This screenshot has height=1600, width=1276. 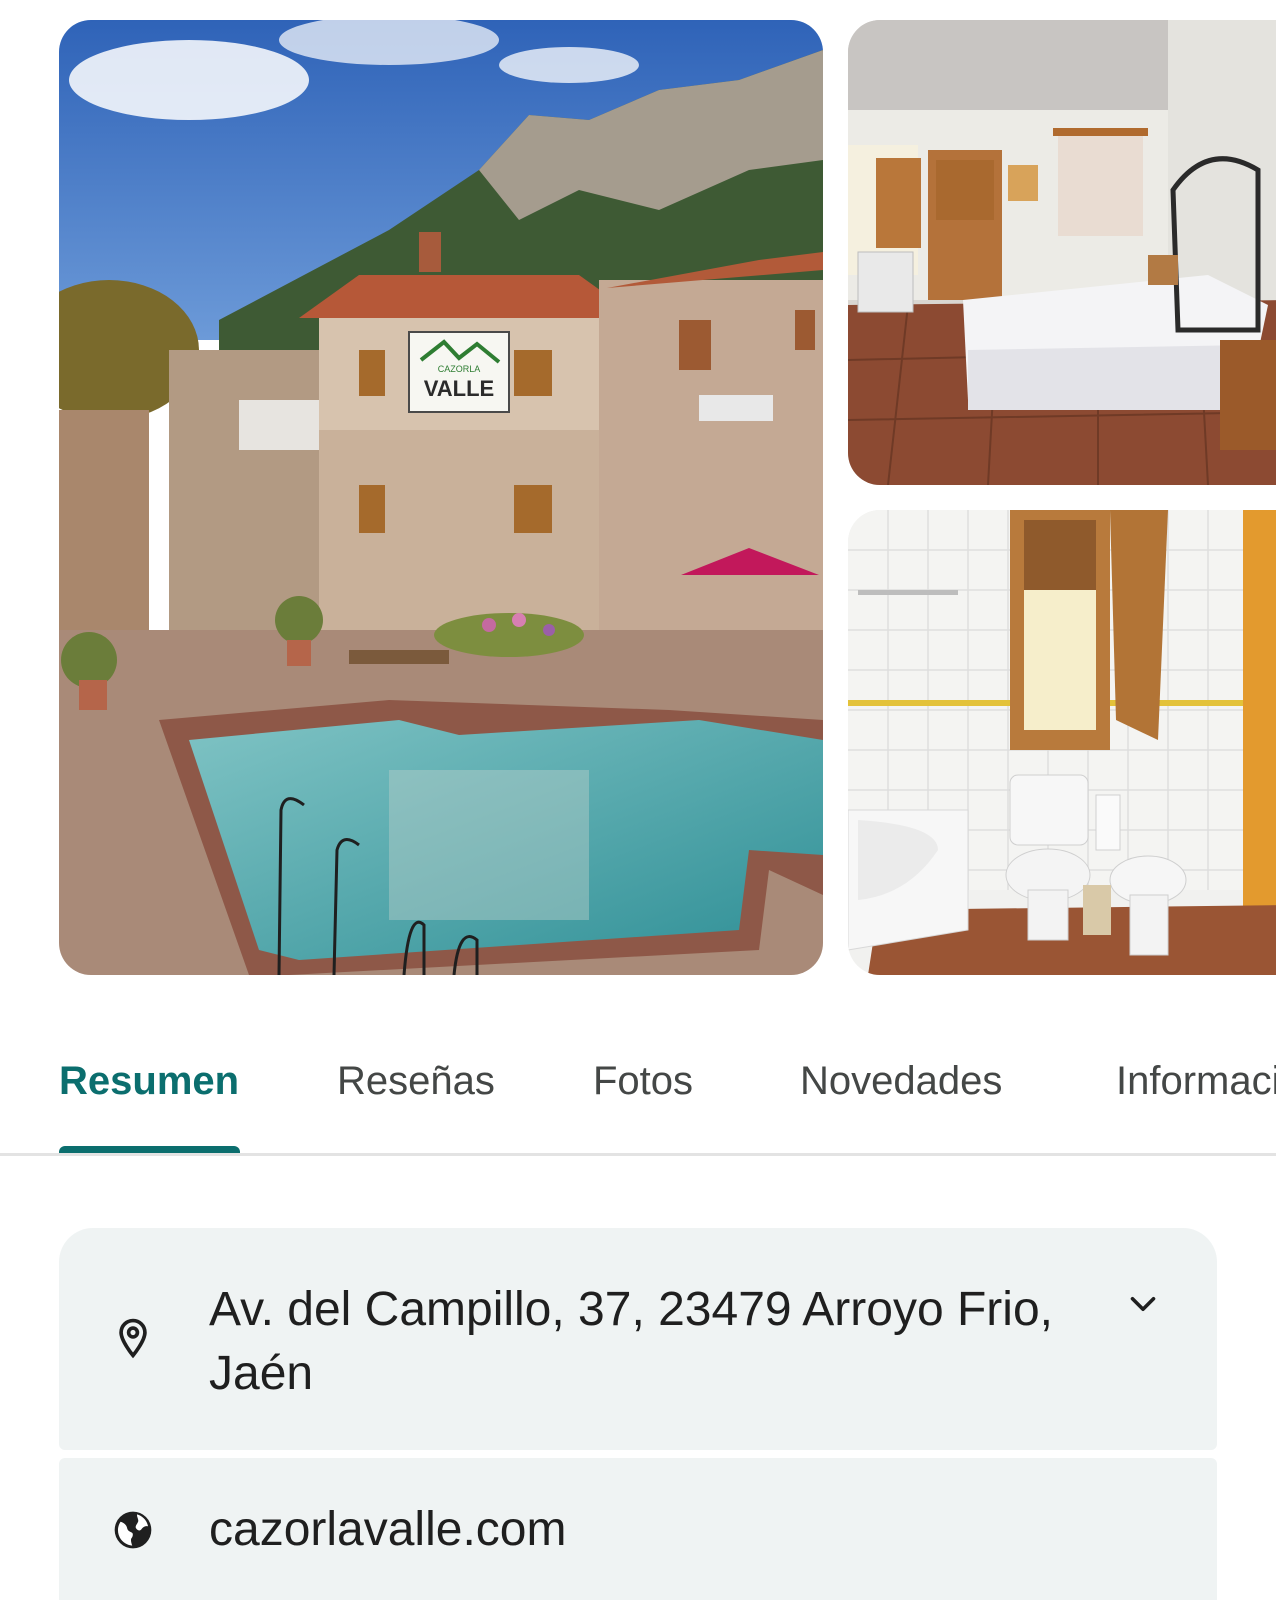 What do you see at coordinates (459, 388) in the screenshot?
I see `logo-main-text: VALLE` at bounding box center [459, 388].